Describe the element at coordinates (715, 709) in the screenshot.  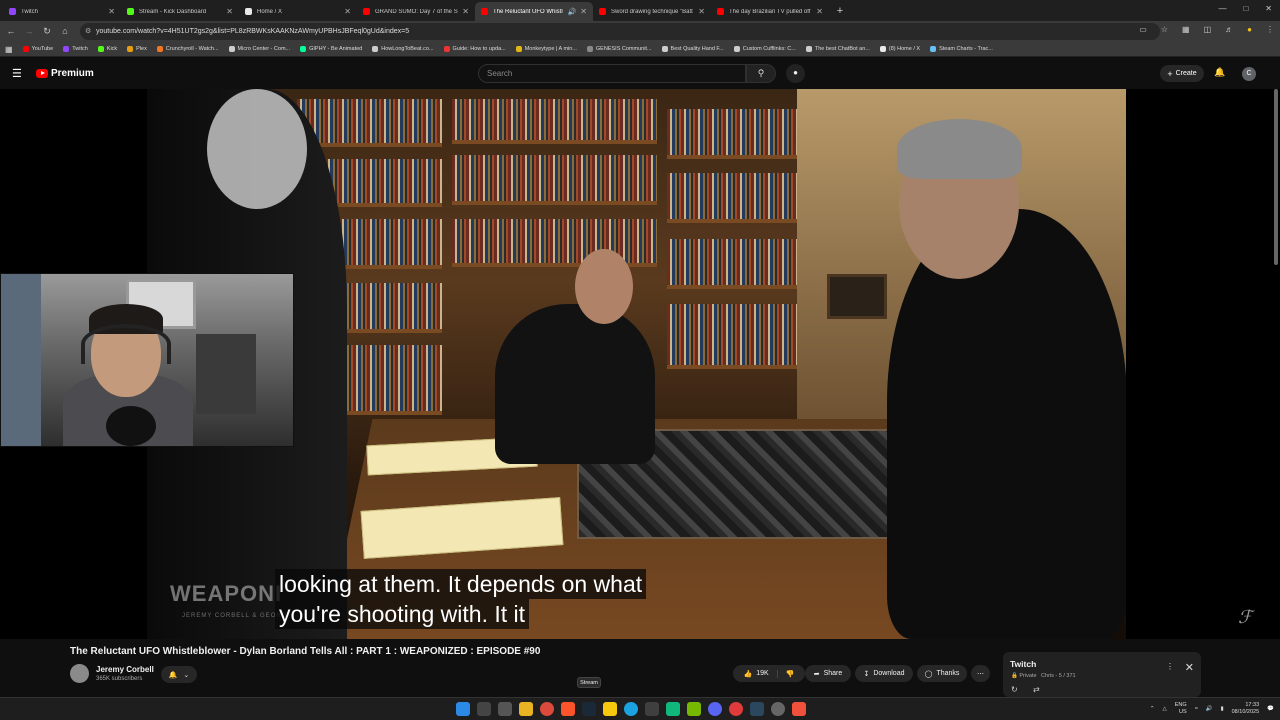
I see `discord-icon` at that location.